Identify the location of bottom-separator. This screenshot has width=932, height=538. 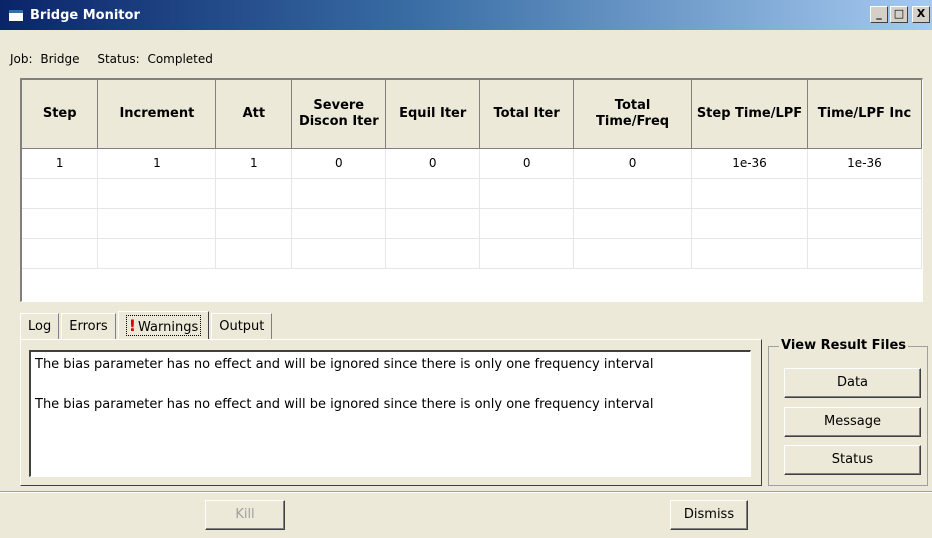
(466, 492).